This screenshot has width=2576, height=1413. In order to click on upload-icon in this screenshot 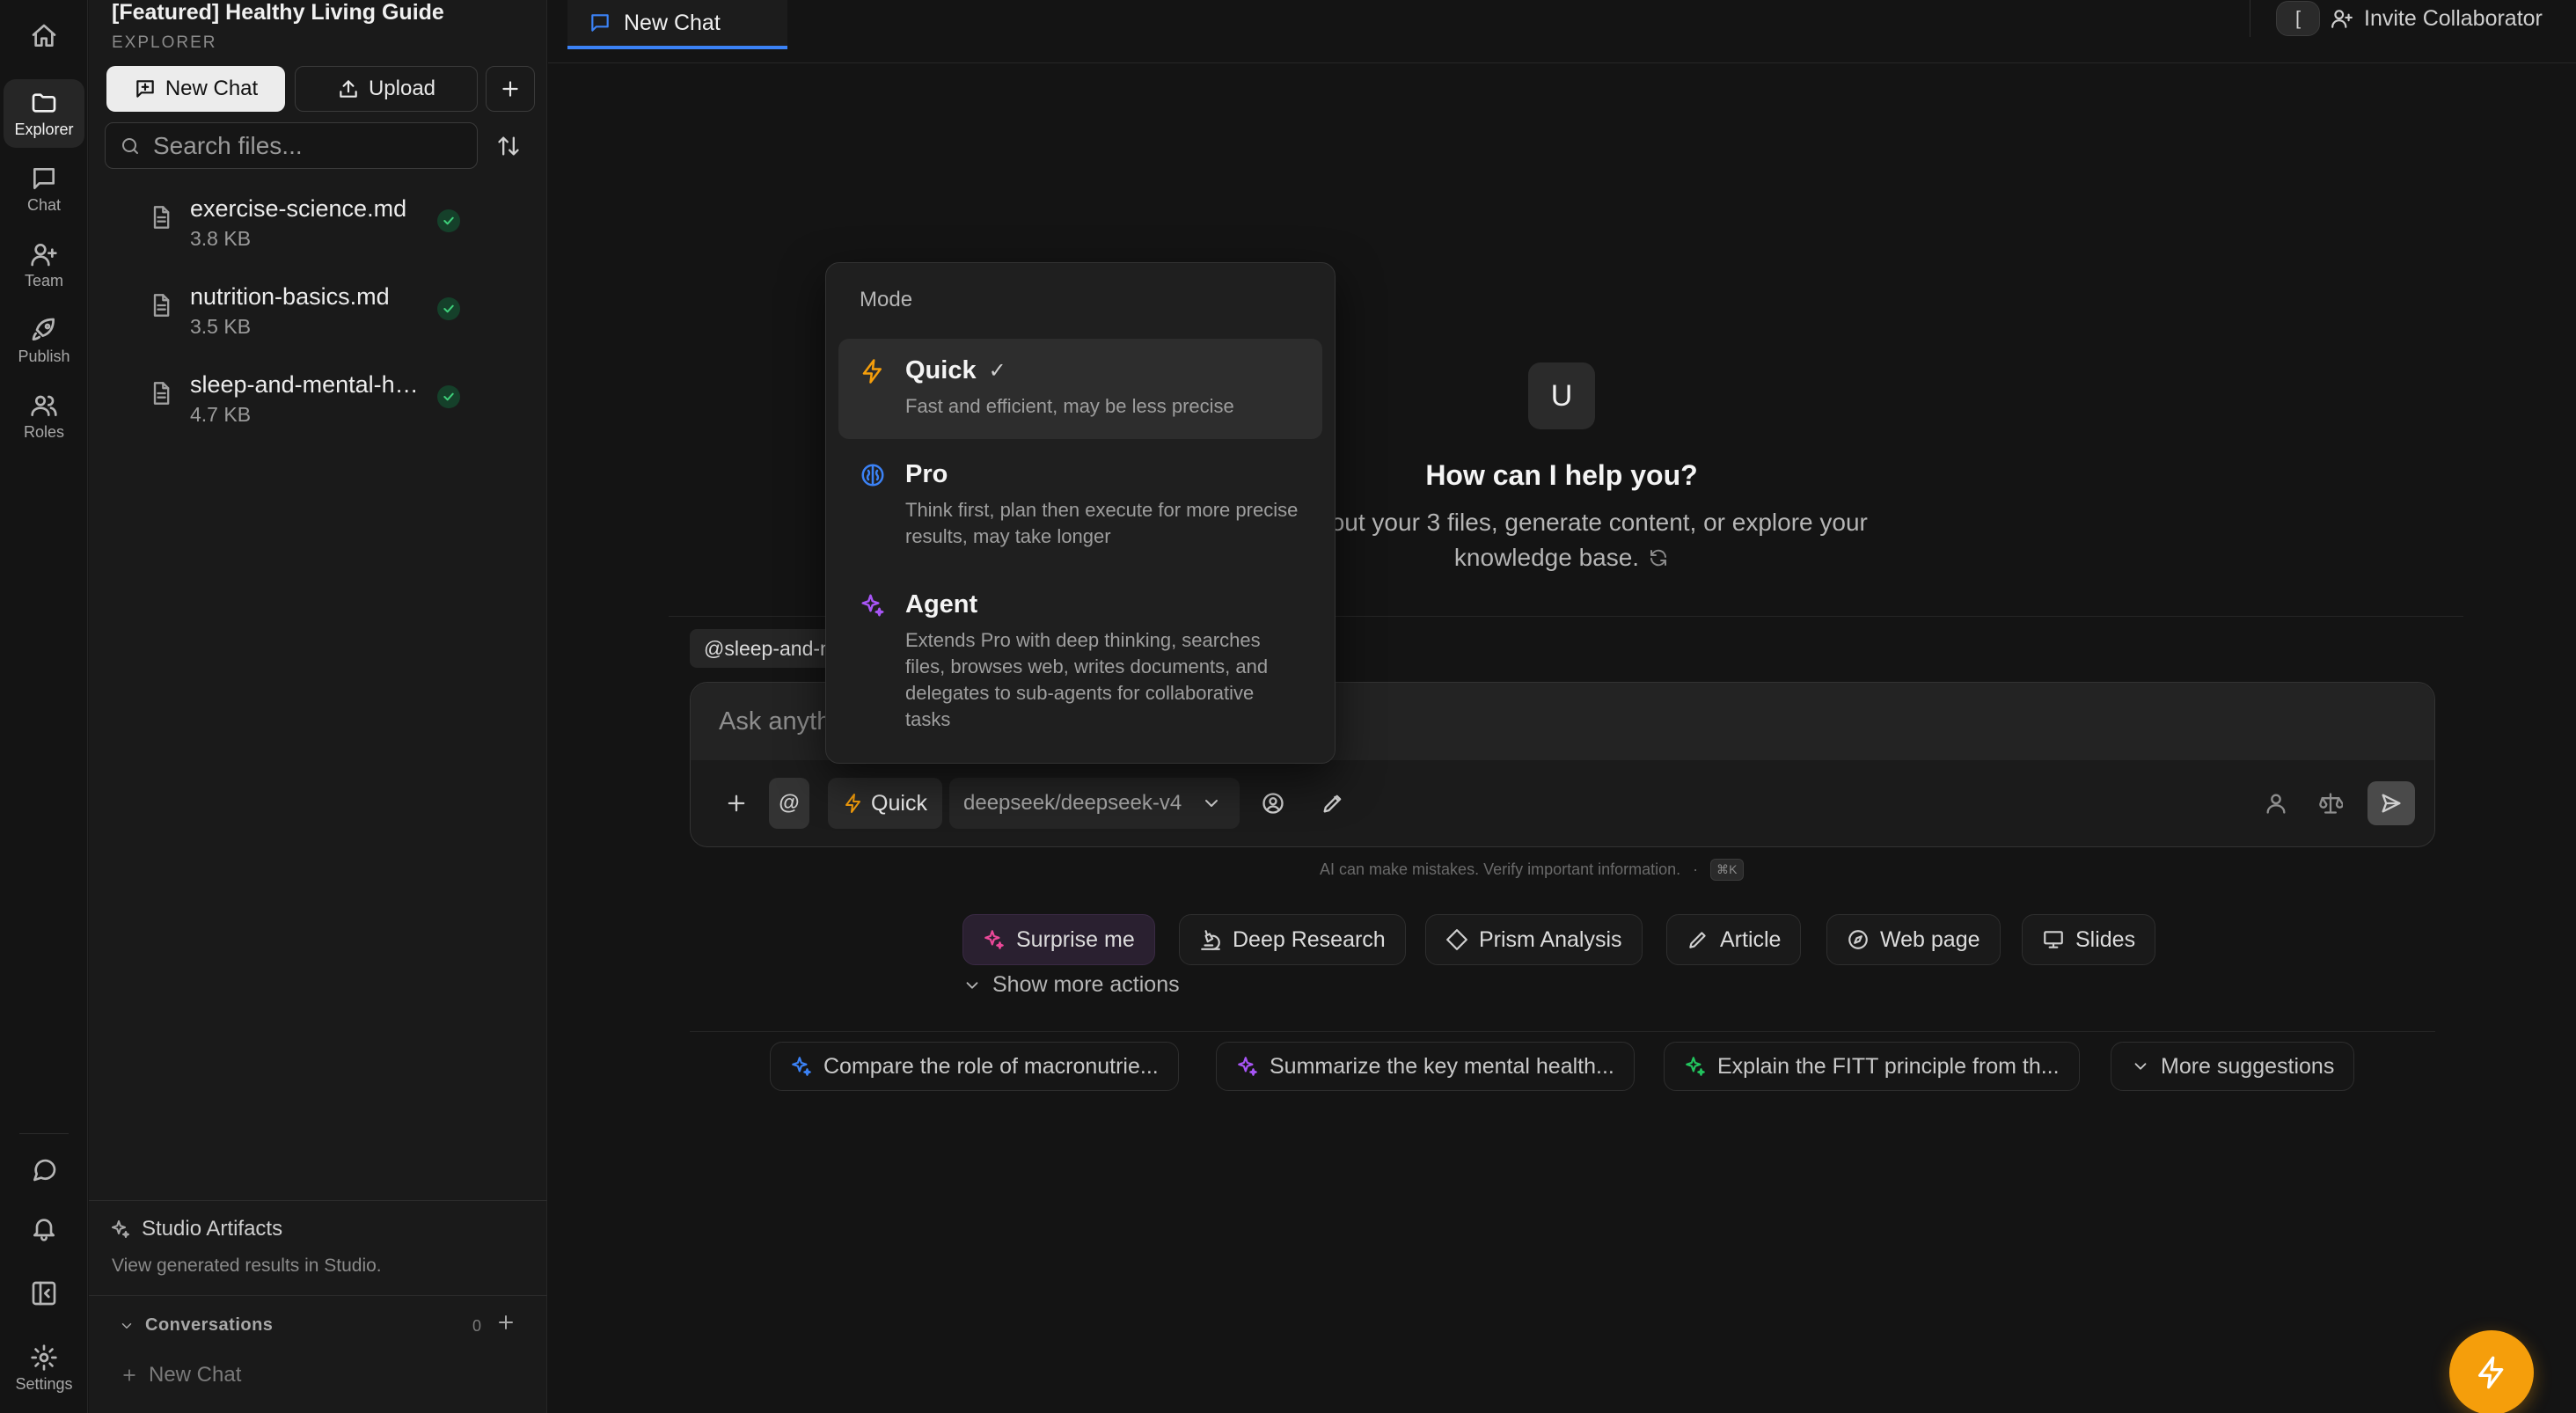, I will do `click(348, 88)`.